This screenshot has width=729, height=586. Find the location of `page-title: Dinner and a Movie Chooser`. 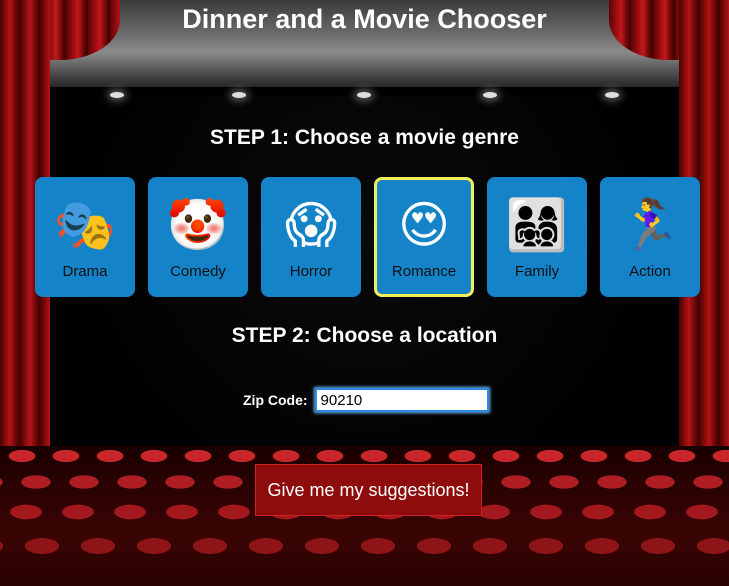

page-title: Dinner and a Movie Chooser is located at coordinates (364, 19).